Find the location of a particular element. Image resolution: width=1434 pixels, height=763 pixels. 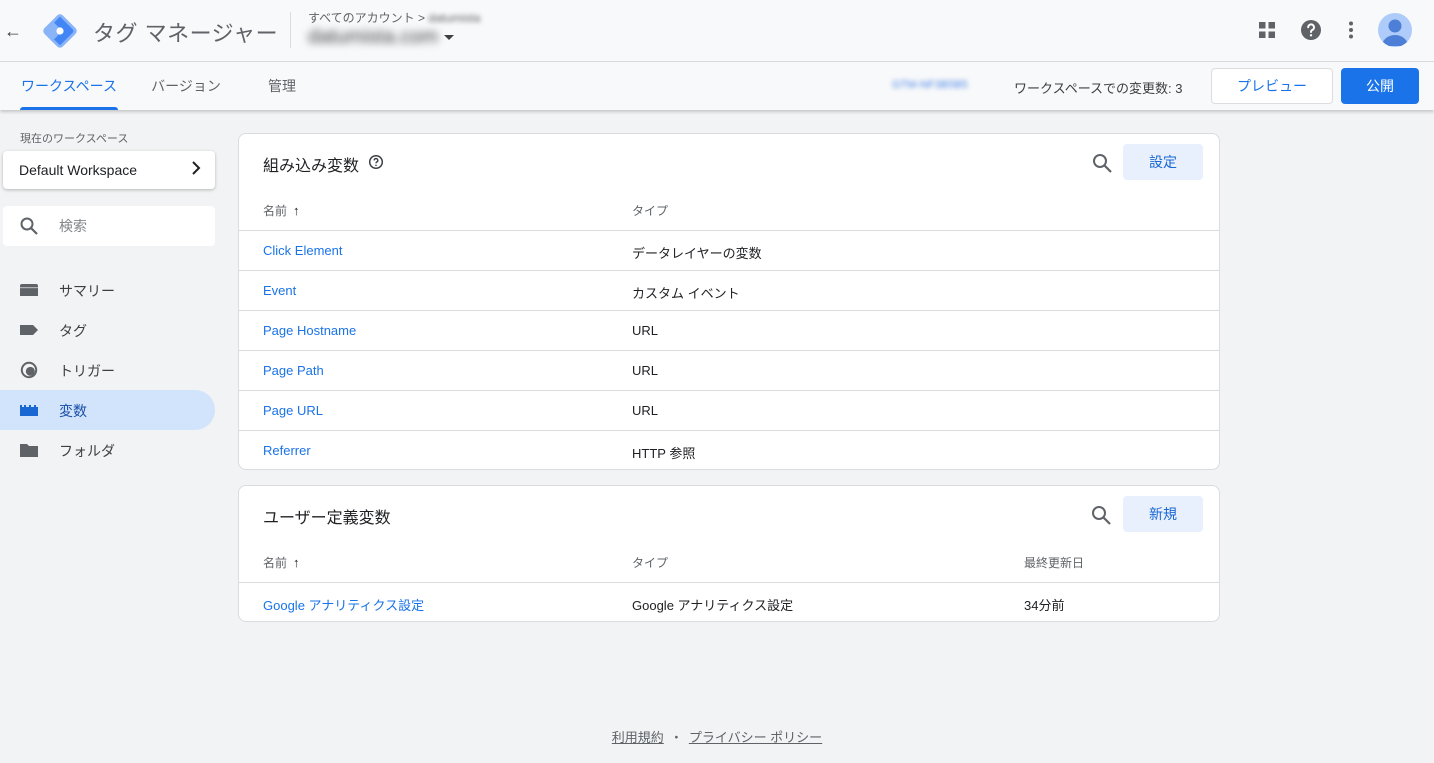

sidebar-item-label: 変数 is located at coordinates (73, 411).